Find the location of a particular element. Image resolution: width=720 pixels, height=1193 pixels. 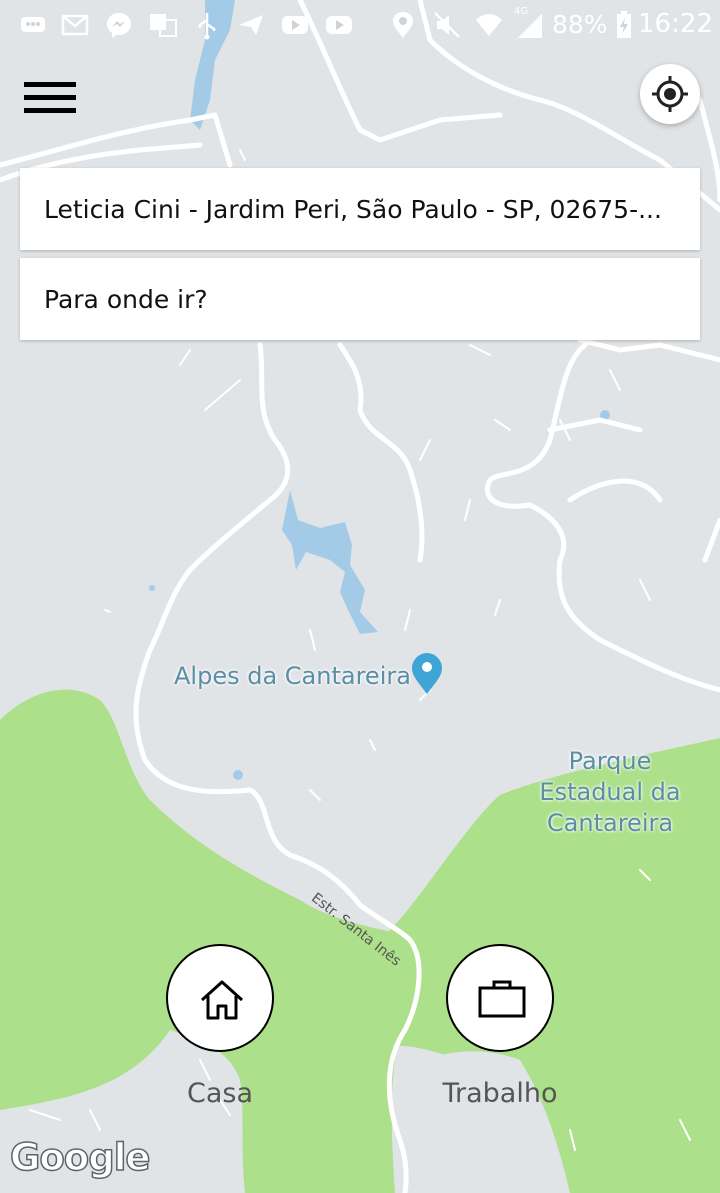

home-icon is located at coordinates (222, 1000).